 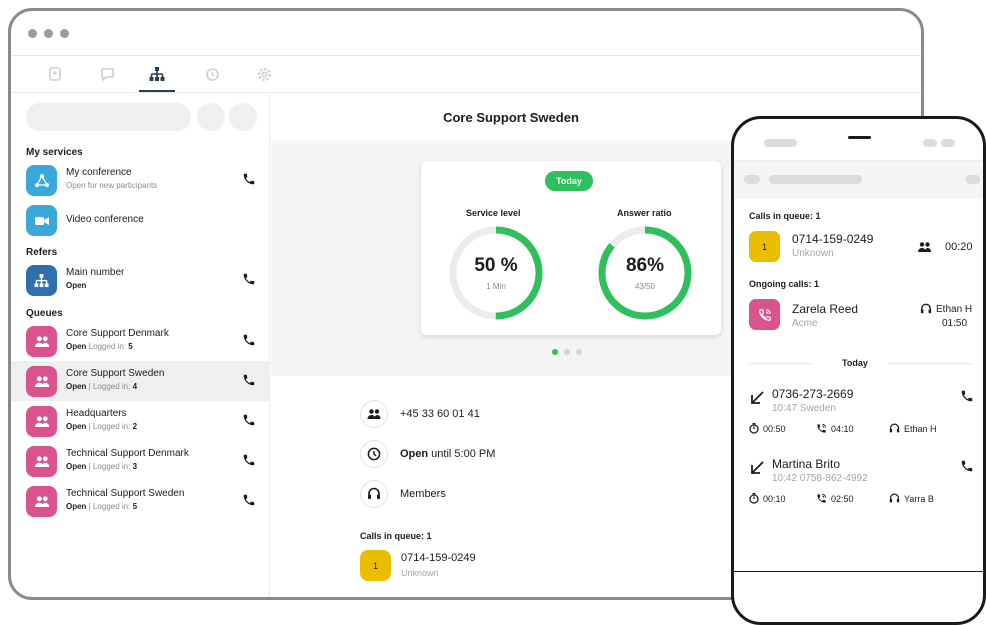 What do you see at coordinates (764, 314) in the screenshot?
I see `ongoing-call-icon` at bounding box center [764, 314].